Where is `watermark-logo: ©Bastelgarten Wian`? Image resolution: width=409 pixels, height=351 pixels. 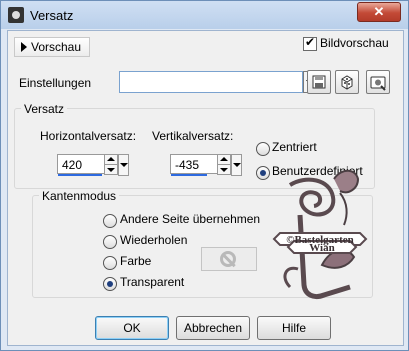
watermark-logo: ©Bastelgarten Wian is located at coordinates (320, 234).